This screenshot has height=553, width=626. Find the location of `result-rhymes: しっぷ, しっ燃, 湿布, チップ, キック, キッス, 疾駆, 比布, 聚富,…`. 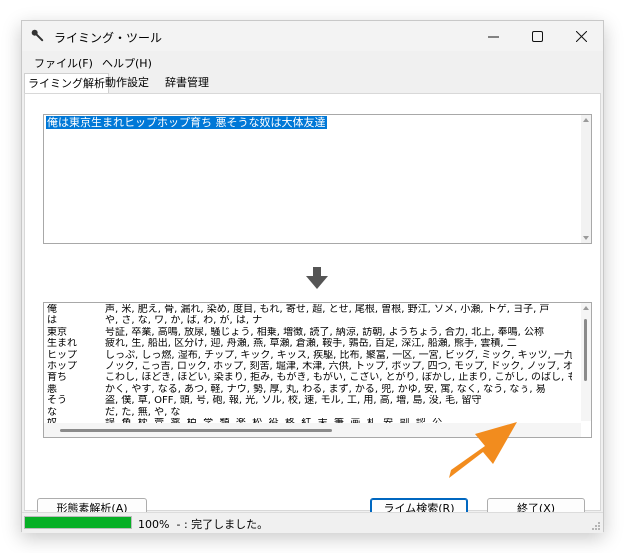

result-rhymes: しっぷ, しっ燃, 湿布, チップ, キック, キッス, 疾駆, 比布, 聚富,… is located at coordinates (338, 355).